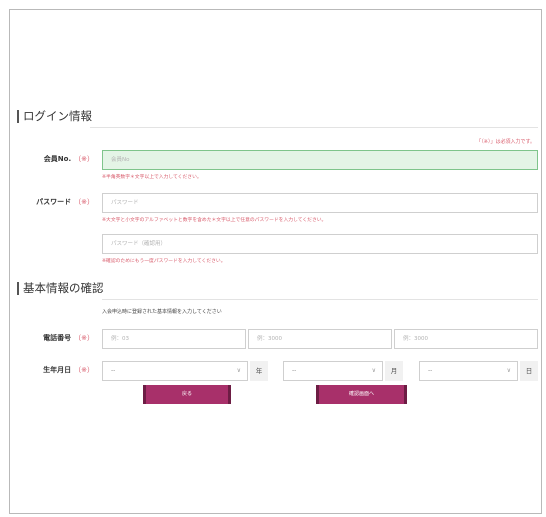  Describe the element at coordinates (60, 288) in the screenshot. I see `basic-section-title: 基本情報の確認` at that location.